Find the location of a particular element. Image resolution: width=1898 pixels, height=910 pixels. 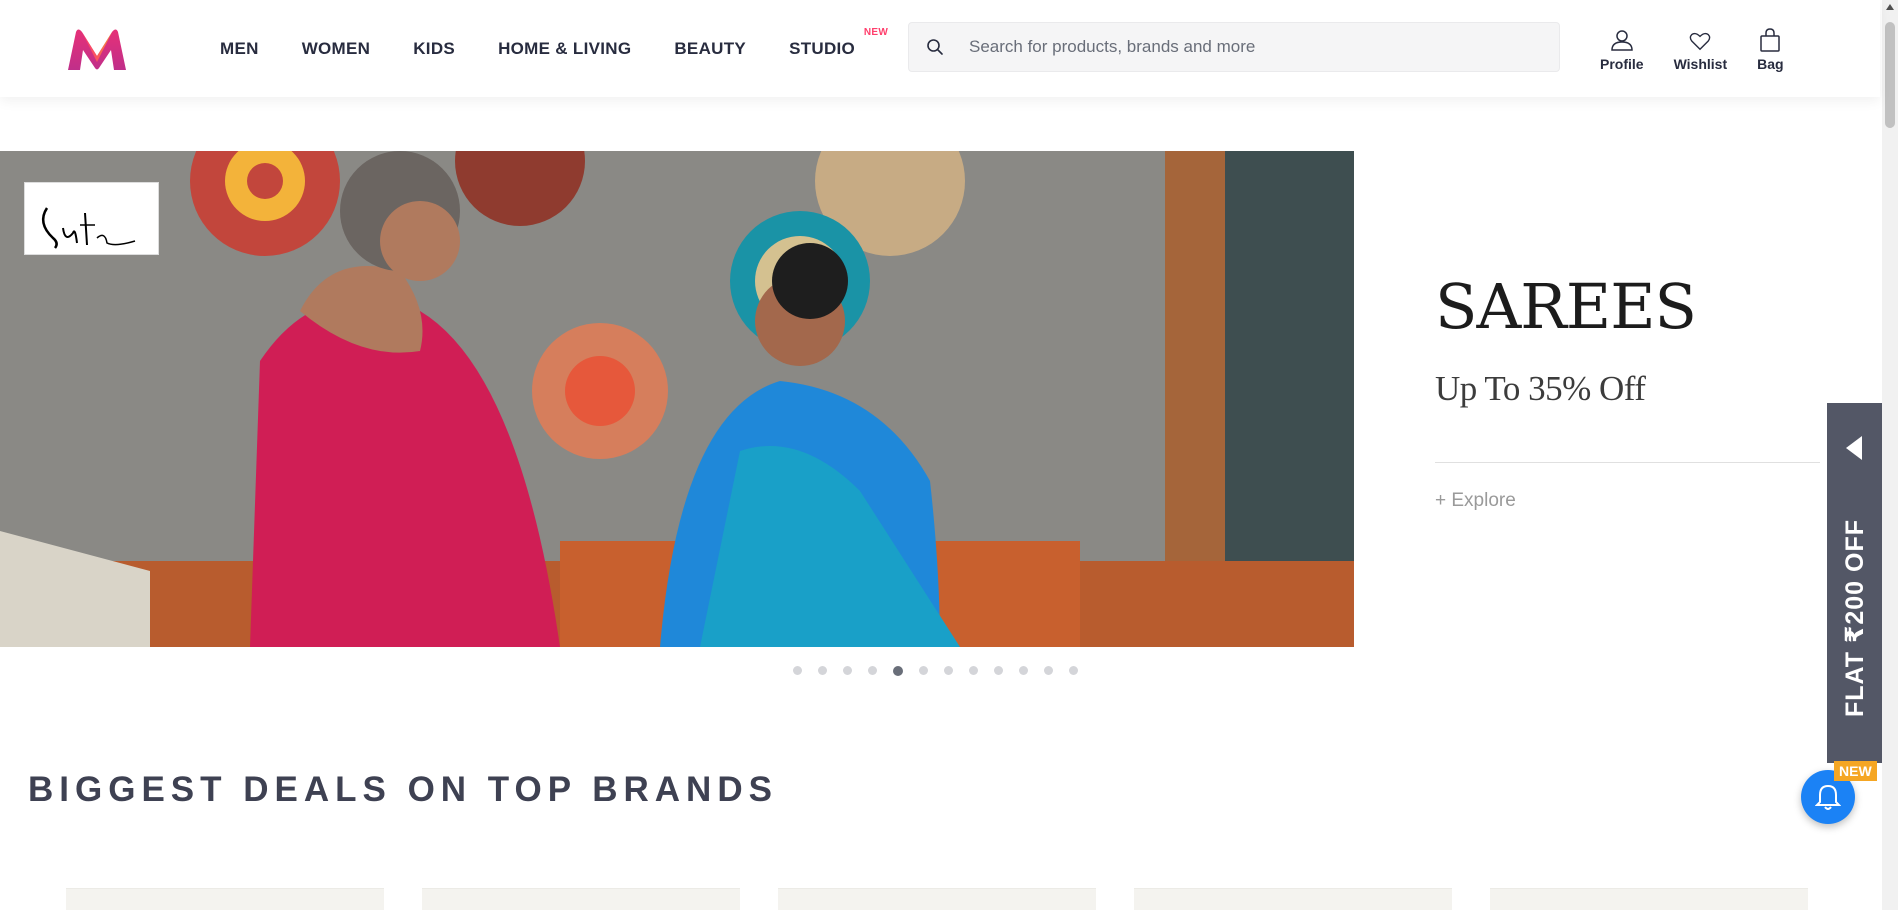

header-actions: Profile Wishlist Bag is located at coordinates (1707, 49).